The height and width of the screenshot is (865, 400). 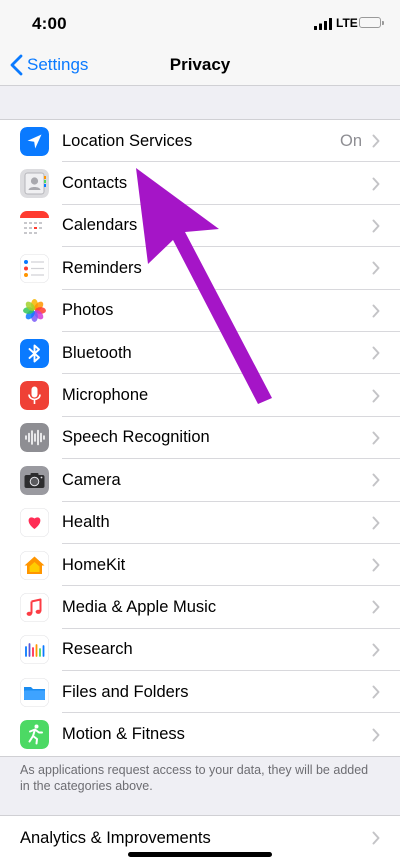 What do you see at coordinates (125, 691) in the screenshot?
I see `list-item-label: Files and Folders` at bounding box center [125, 691].